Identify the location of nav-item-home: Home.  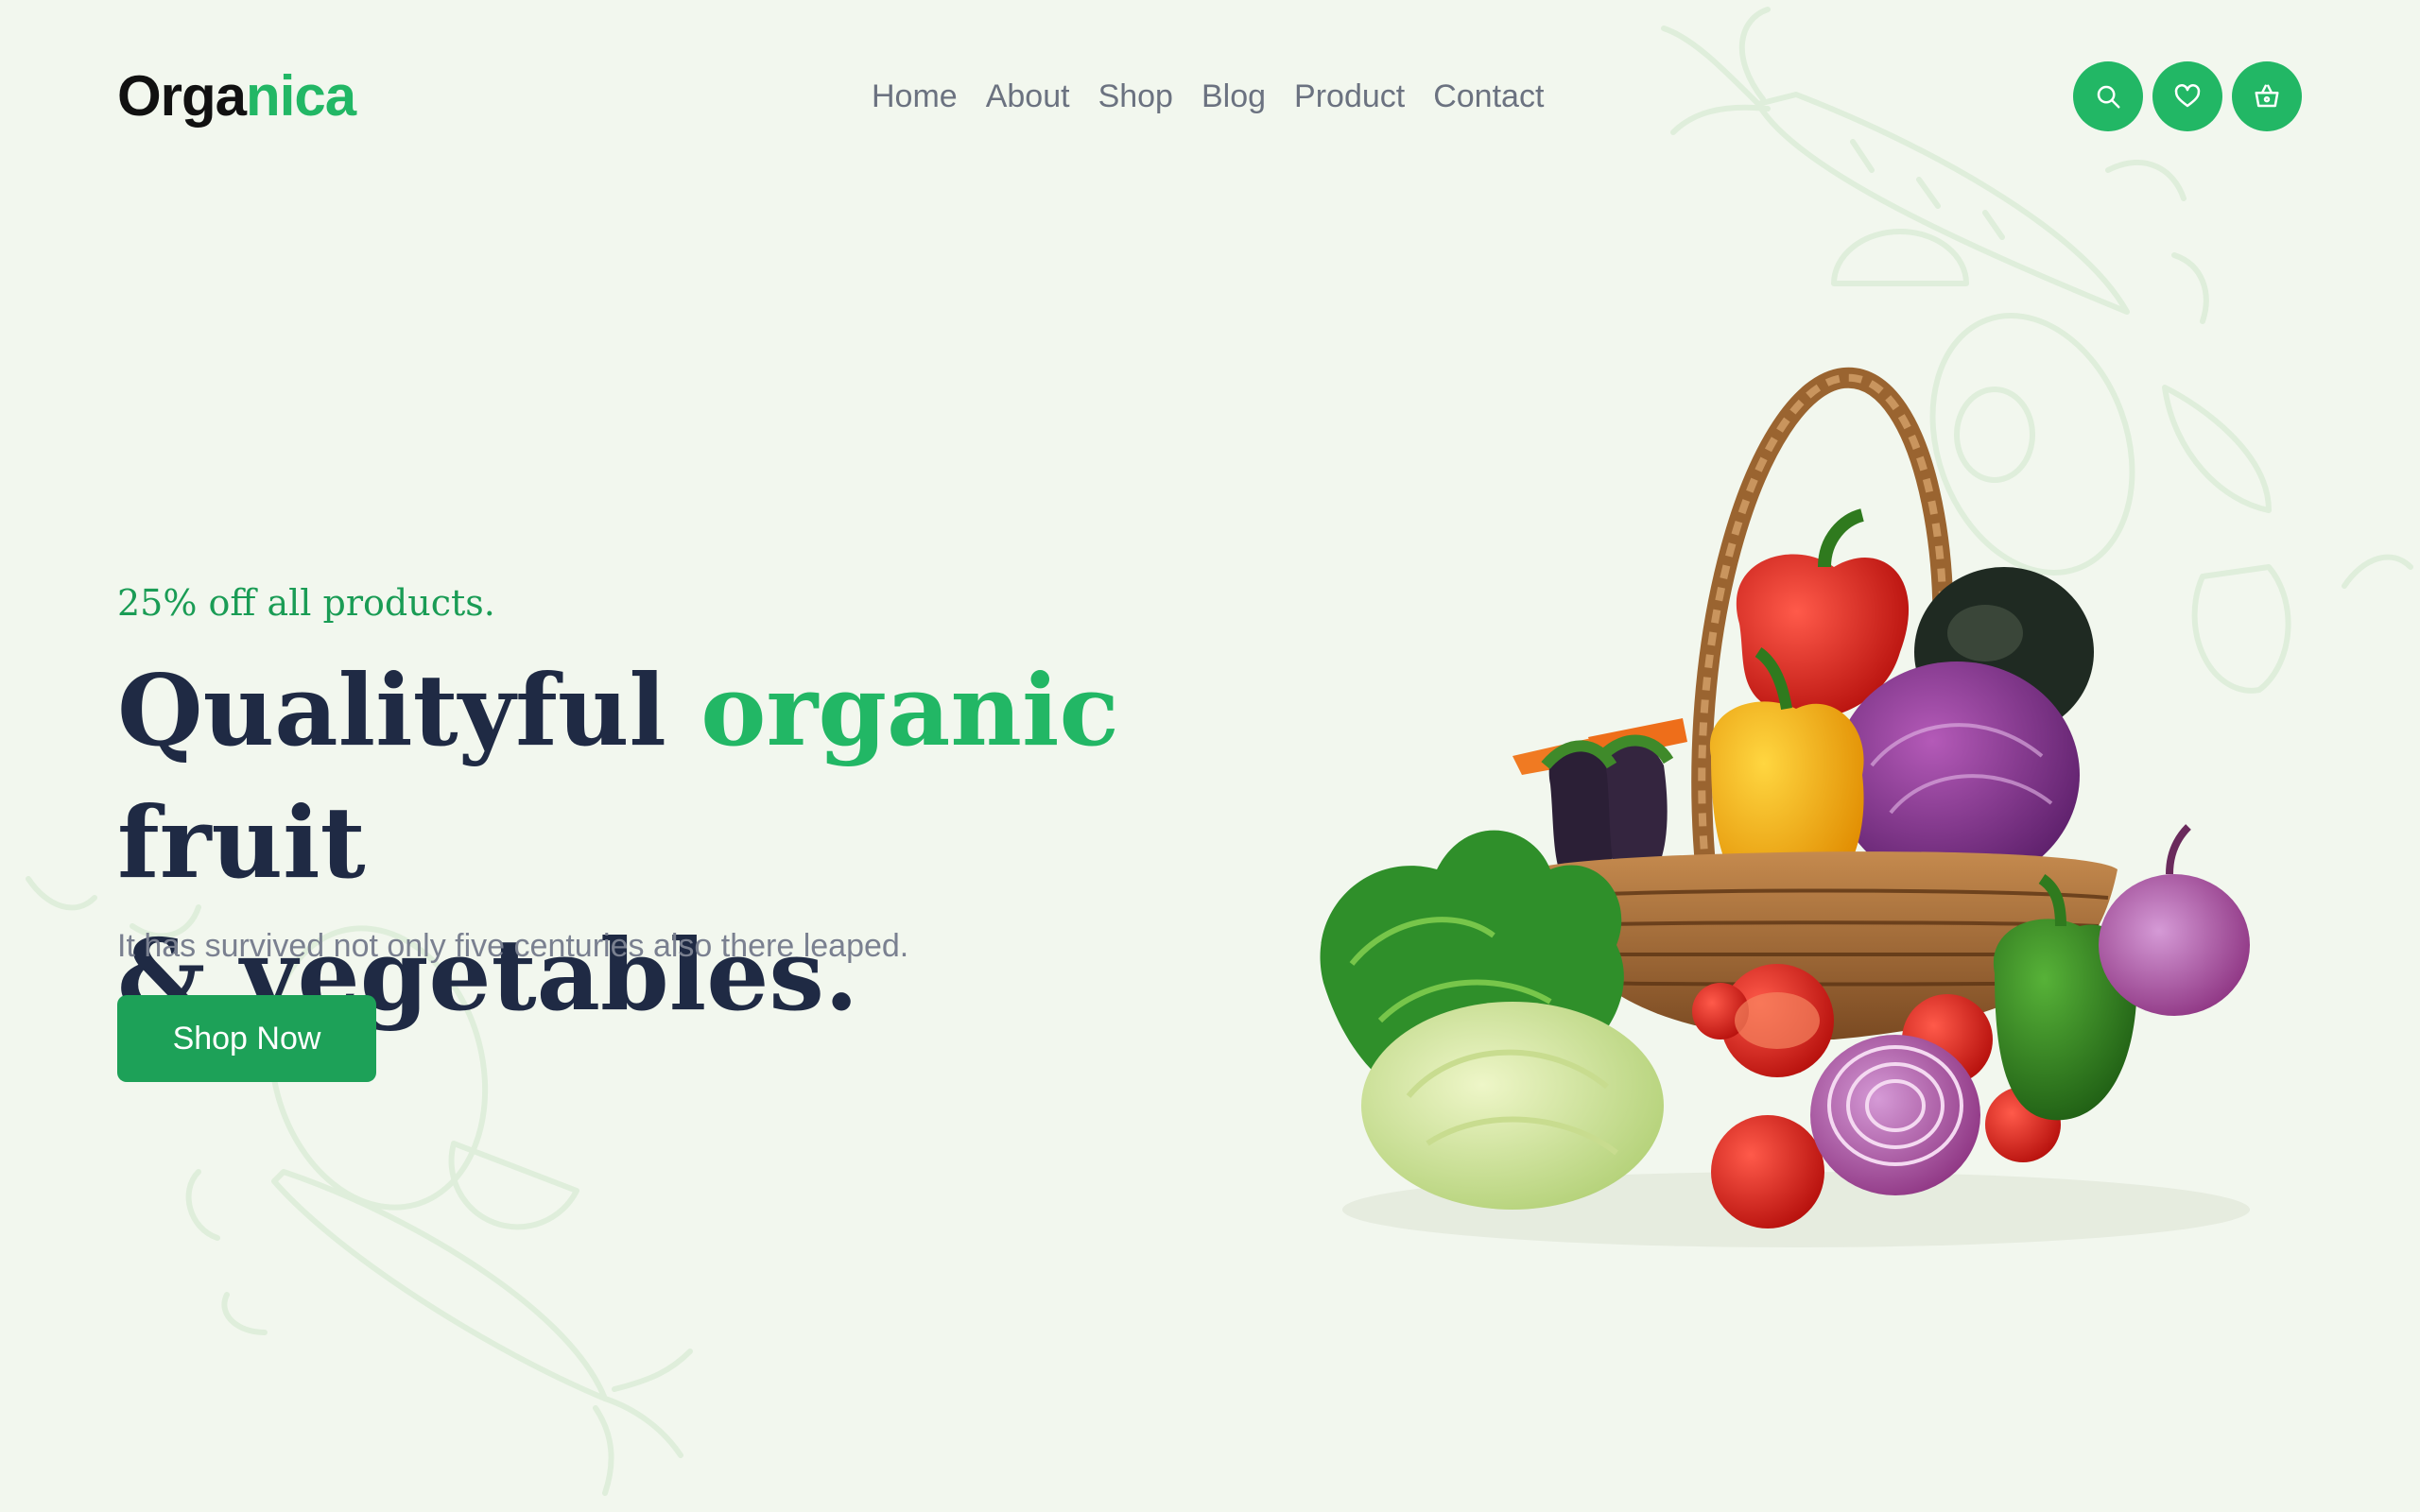
(915, 96).